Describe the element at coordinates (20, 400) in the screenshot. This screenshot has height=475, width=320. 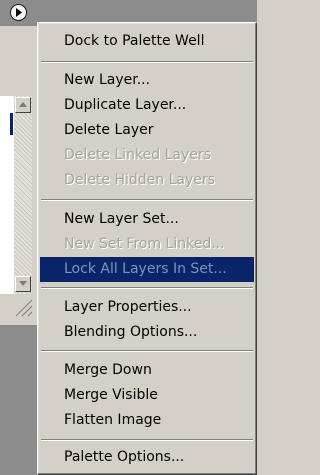
I see `palette-bottom-area` at that location.